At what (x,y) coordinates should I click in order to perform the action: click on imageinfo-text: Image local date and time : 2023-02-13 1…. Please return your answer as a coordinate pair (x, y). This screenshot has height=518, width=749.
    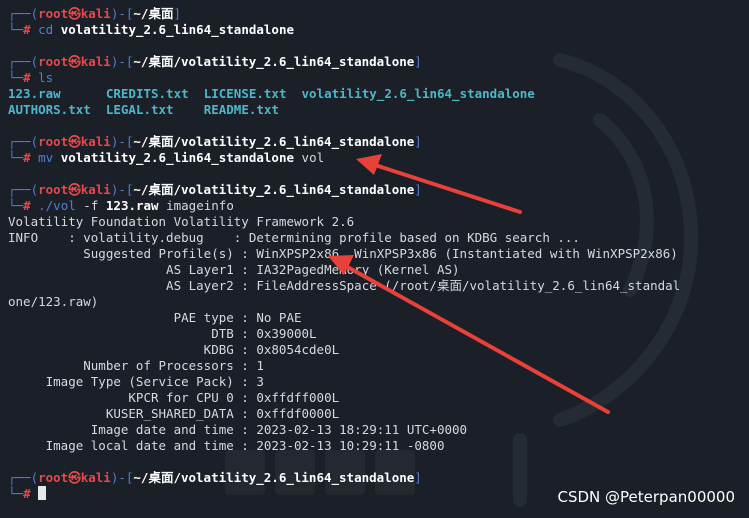
    Looking at the image, I should click on (226, 445).